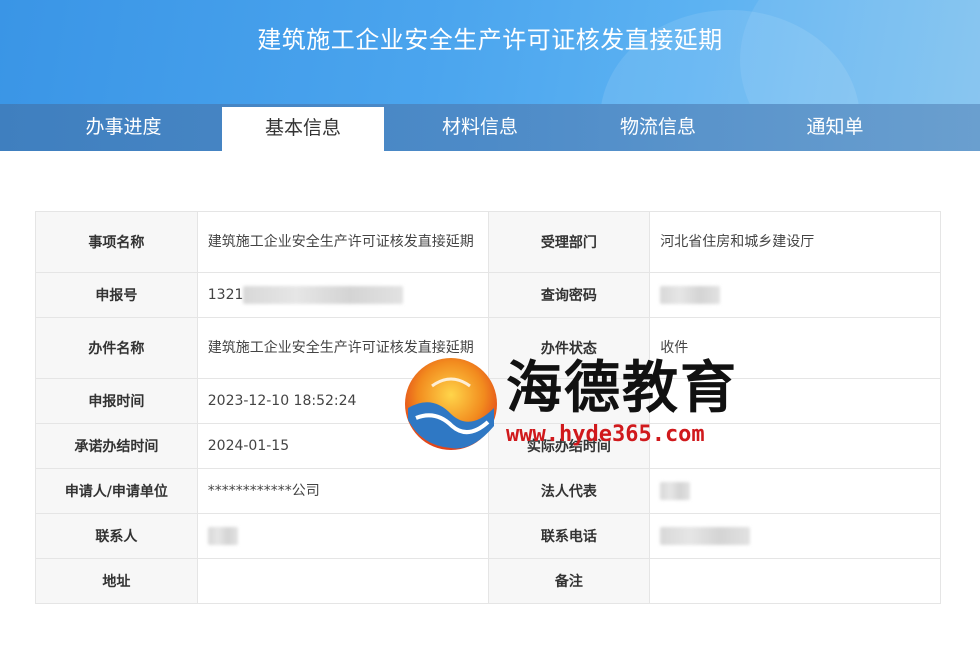 The height and width of the screenshot is (648, 980). I want to click on contact-cell, so click(342, 536).